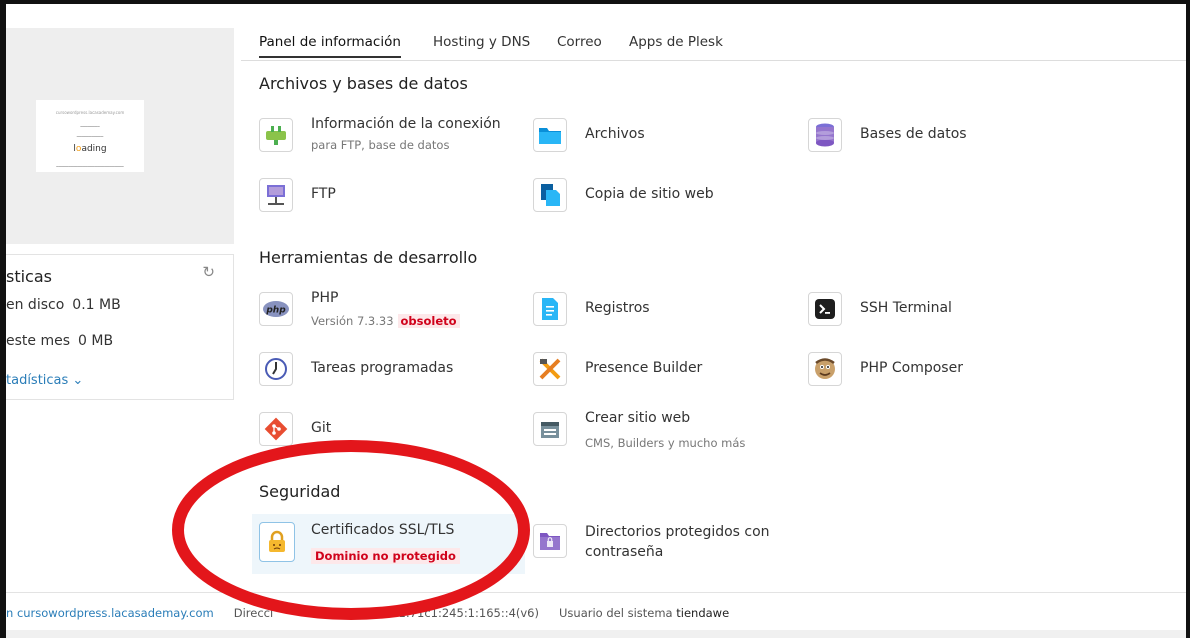 This screenshot has height=638, width=1190. I want to click on section-title-files: Archivos y bases de datos, so click(363, 83).